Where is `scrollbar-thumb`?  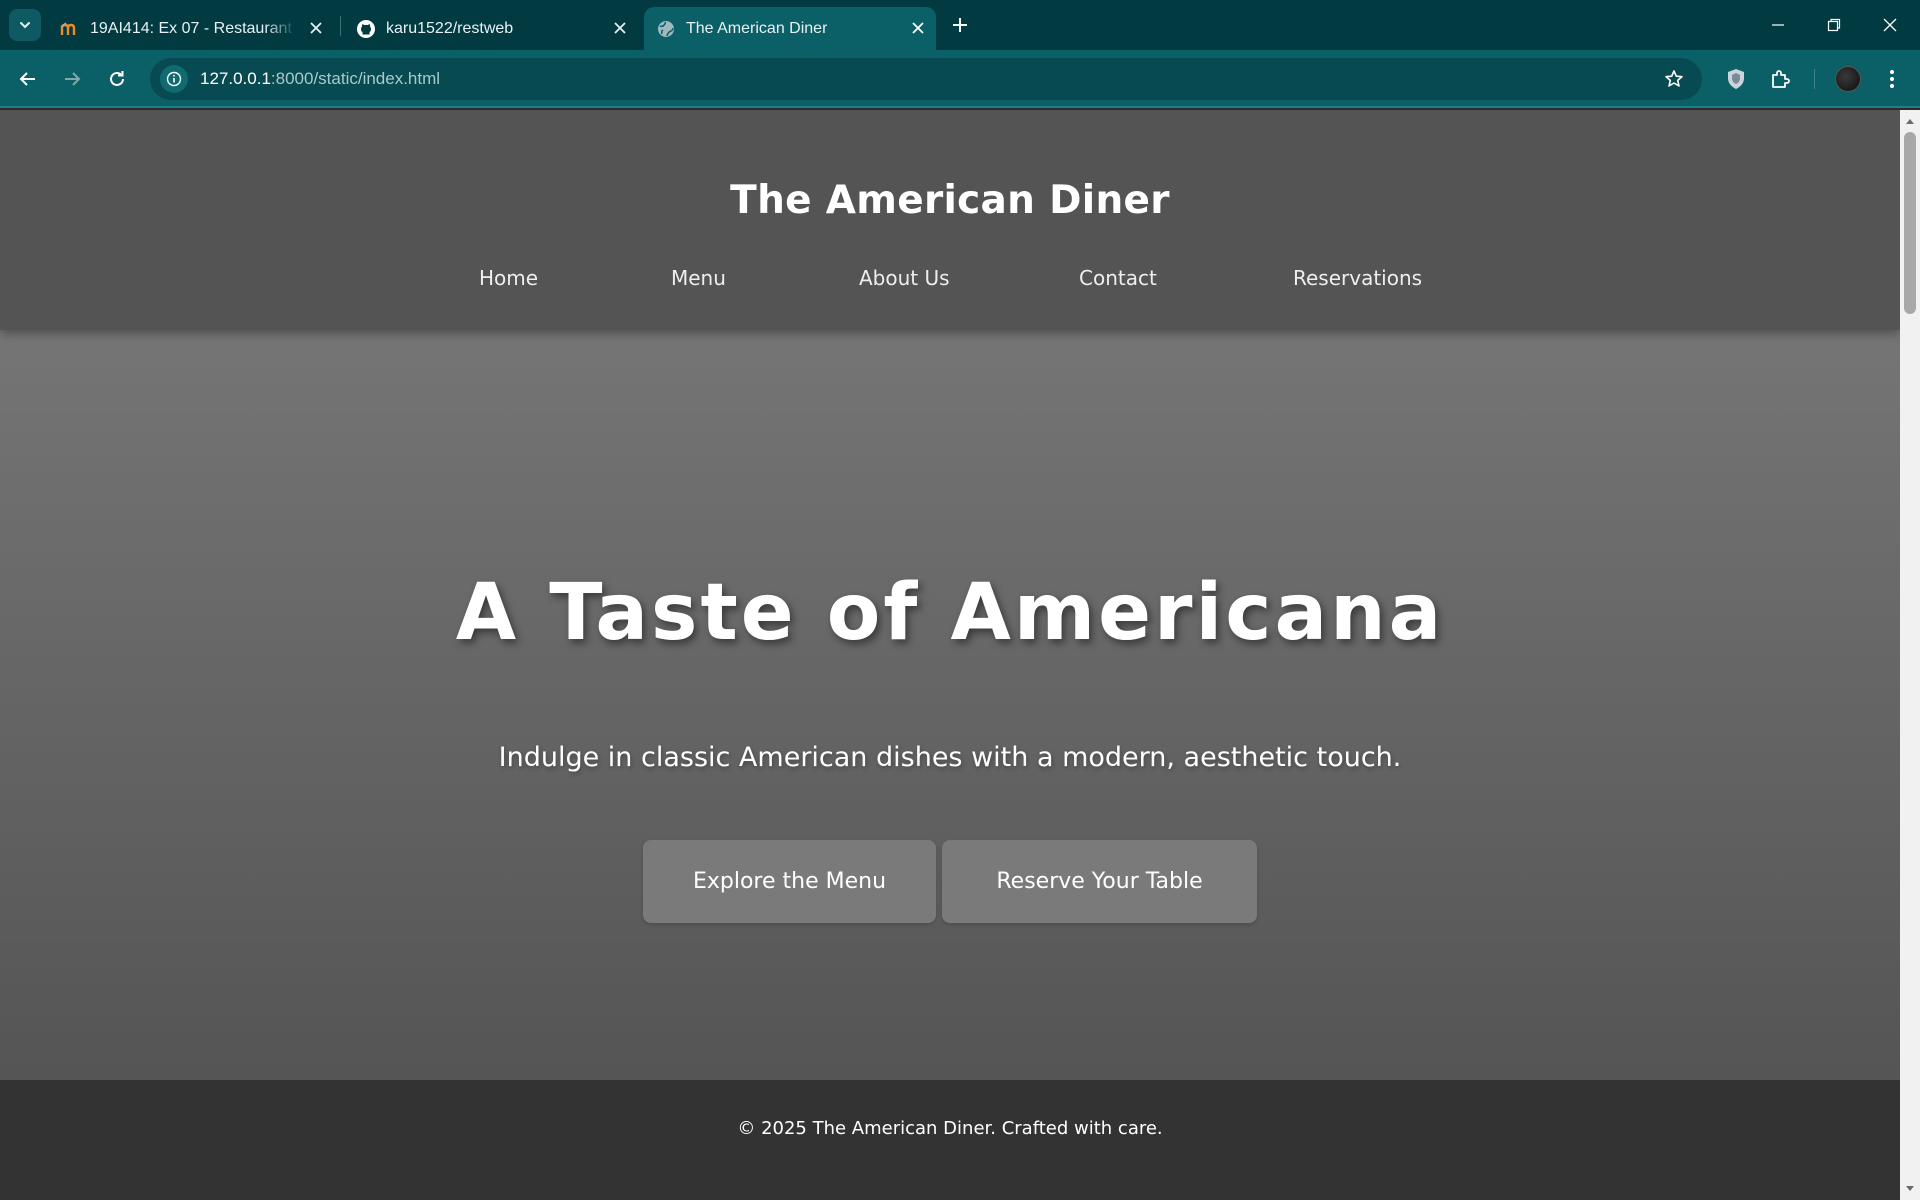 scrollbar-thumb is located at coordinates (1910, 223).